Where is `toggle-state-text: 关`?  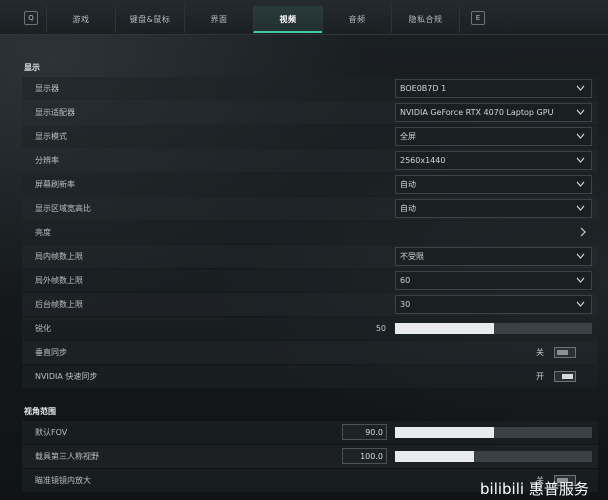
toggle-state-text: 关 is located at coordinates (540, 352).